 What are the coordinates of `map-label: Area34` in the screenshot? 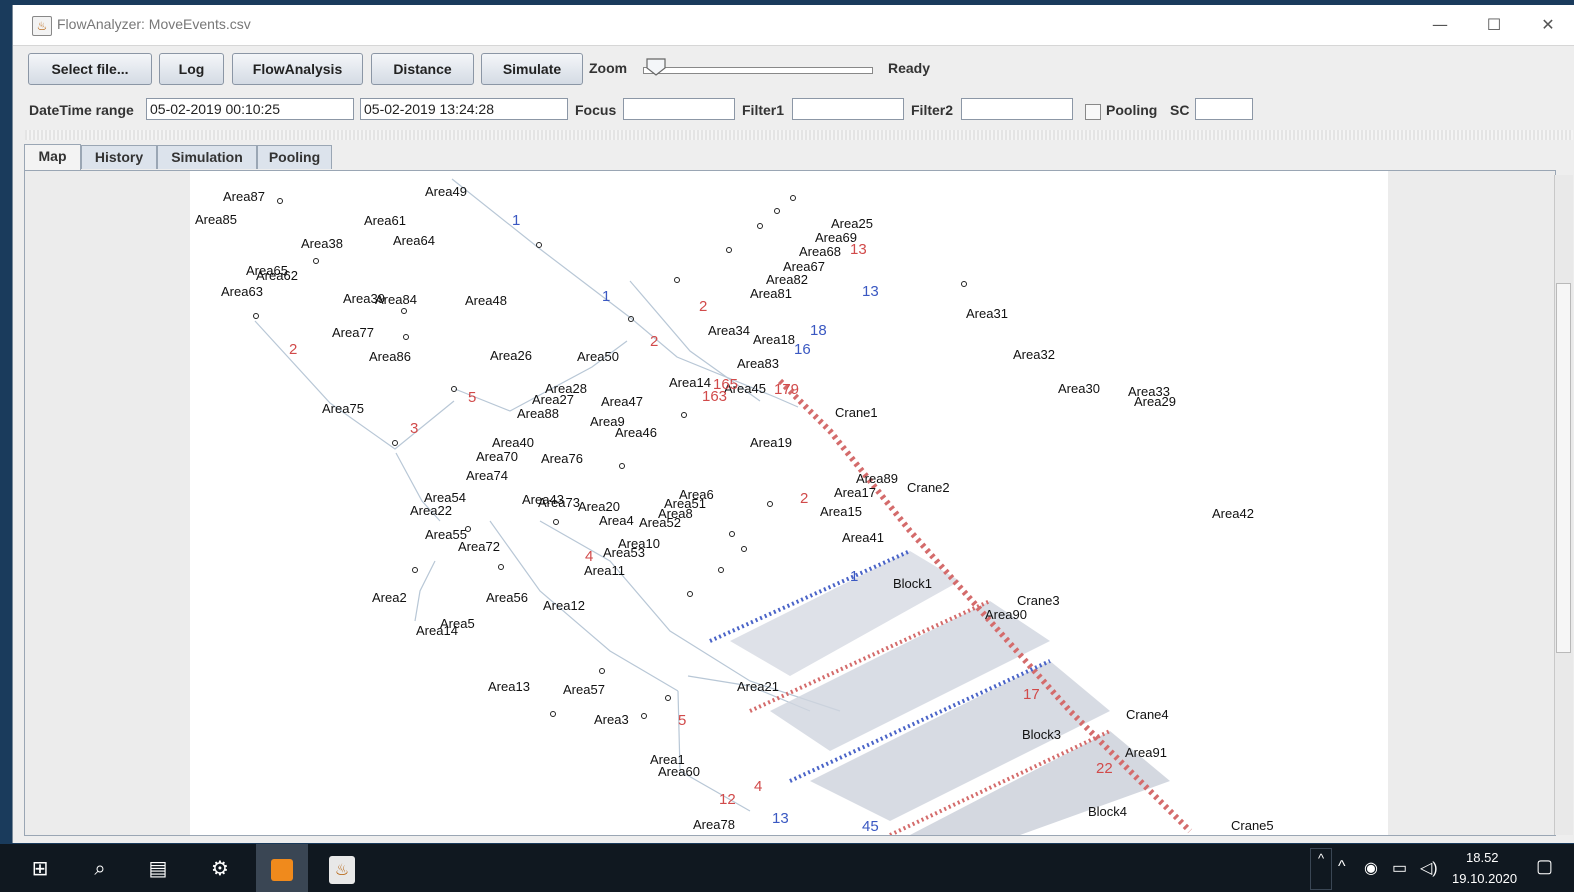 It's located at (729, 330).